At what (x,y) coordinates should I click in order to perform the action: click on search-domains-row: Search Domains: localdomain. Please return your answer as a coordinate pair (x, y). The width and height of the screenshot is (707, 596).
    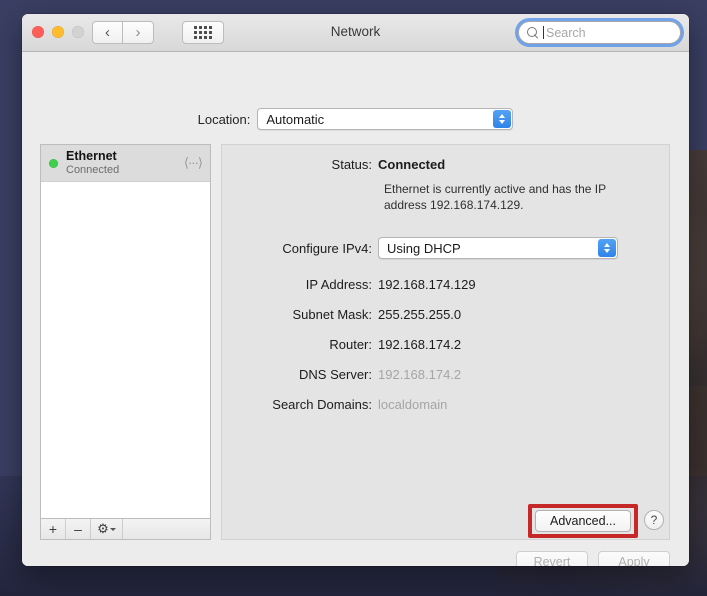
    Looking at the image, I should click on (334, 404).